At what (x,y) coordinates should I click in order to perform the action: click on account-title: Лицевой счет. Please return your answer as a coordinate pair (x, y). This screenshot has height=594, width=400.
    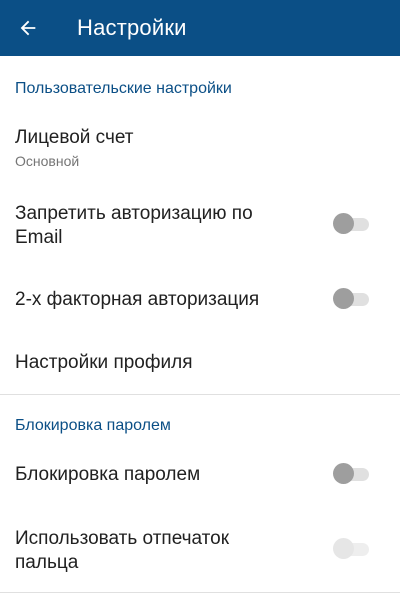
    Looking at the image, I should click on (74, 137).